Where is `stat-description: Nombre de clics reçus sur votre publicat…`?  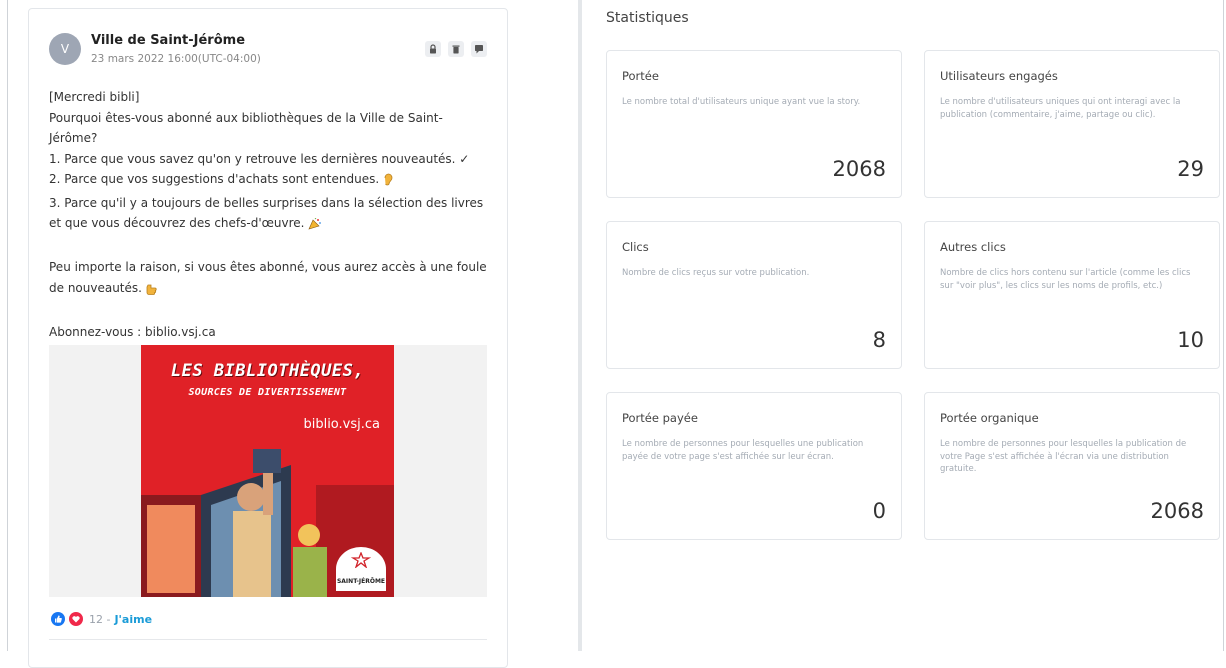 stat-description: Nombre de clics reçus sur votre publicat… is located at coordinates (716, 273).